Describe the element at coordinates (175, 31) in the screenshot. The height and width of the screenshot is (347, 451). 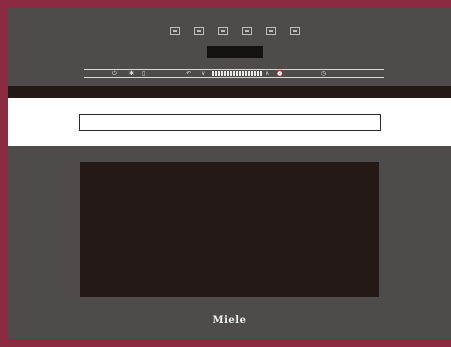
I see `fan-oven-icon` at that location.